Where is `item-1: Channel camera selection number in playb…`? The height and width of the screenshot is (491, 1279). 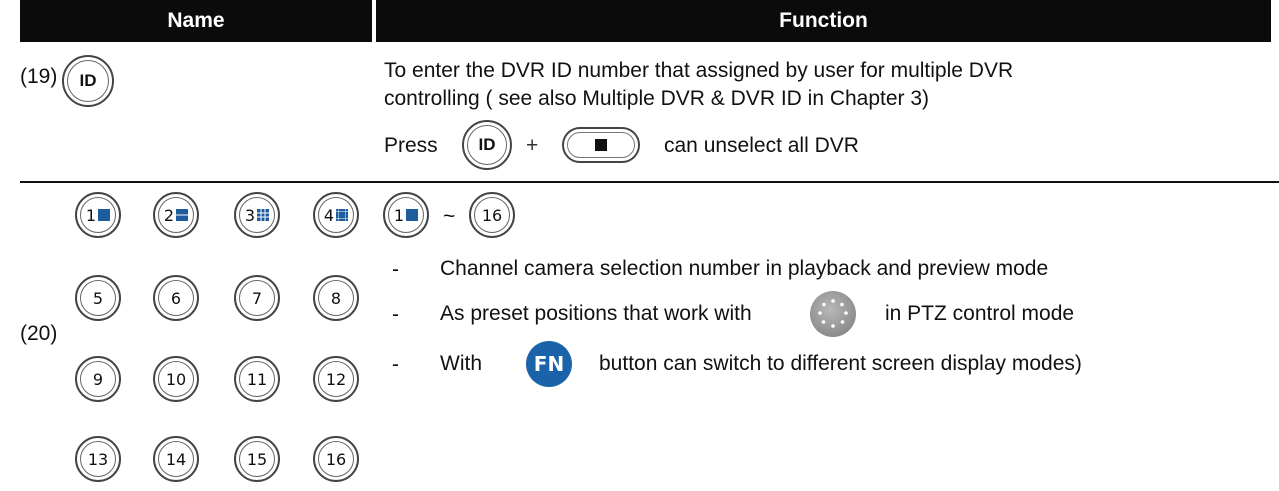
item-1: Channel camera selection number in playb… is located at coordinates (744, 268).